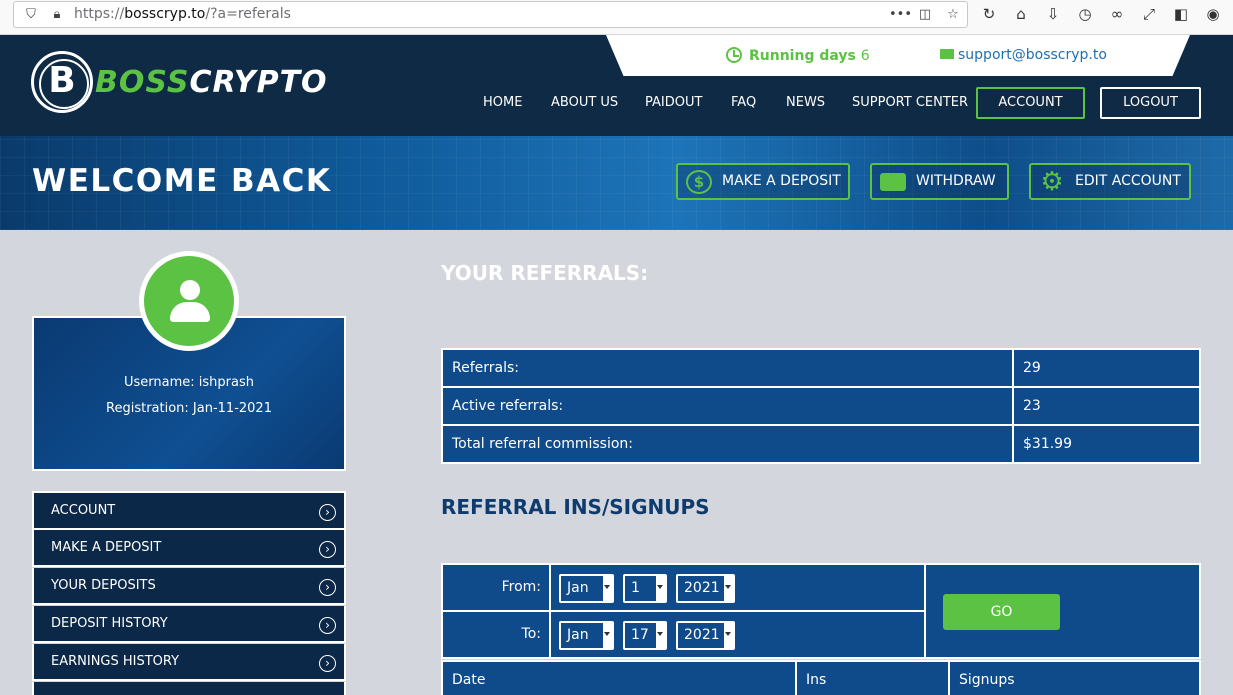  What do you see at coordinates (781, 181) in the screenshot?
I see `make-deposit-label: MAKE A DEPOSIT` at bounding box center [781, 181].